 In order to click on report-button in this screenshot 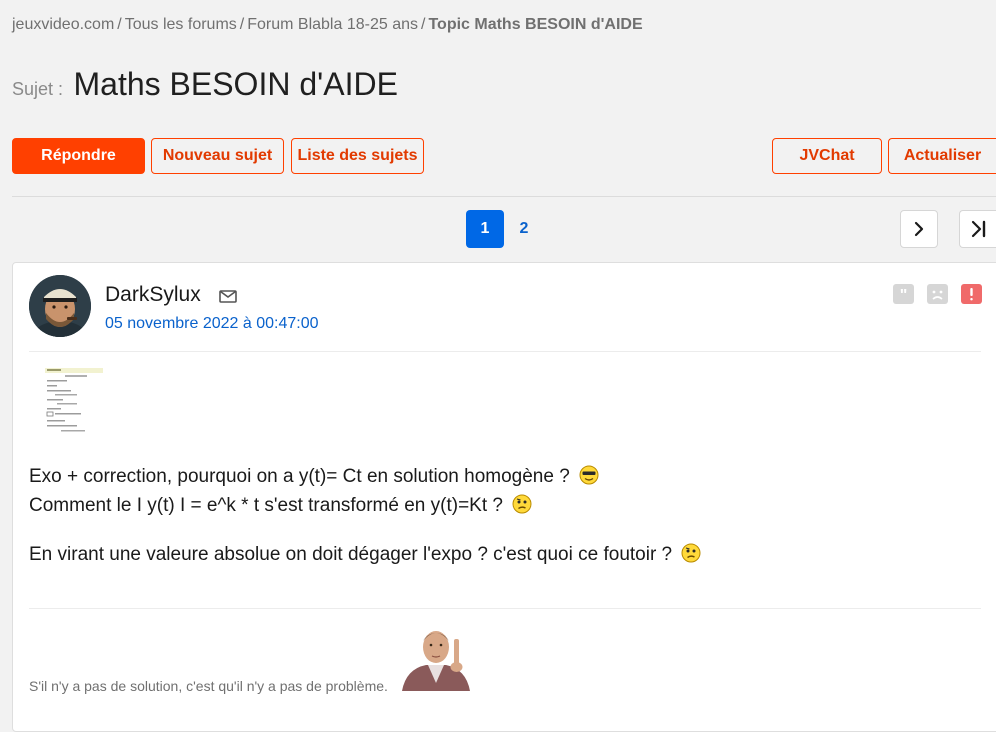, I will do `click(971, 296)`.